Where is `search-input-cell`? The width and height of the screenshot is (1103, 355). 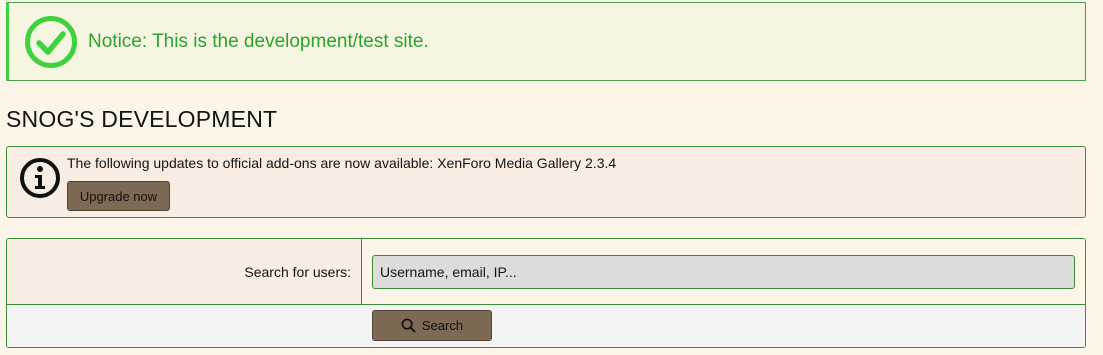 search-input-cell is located at coordinates (723, 271).